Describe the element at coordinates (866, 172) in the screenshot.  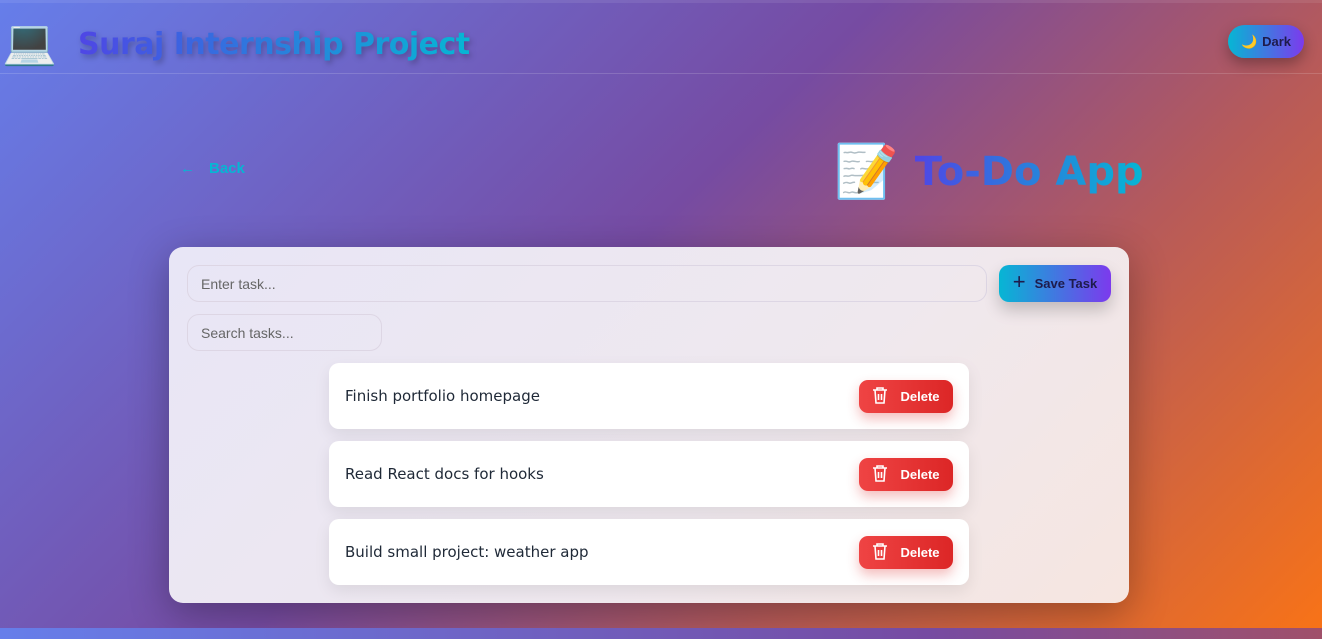
I see `memo-icon: 📝` at that location.